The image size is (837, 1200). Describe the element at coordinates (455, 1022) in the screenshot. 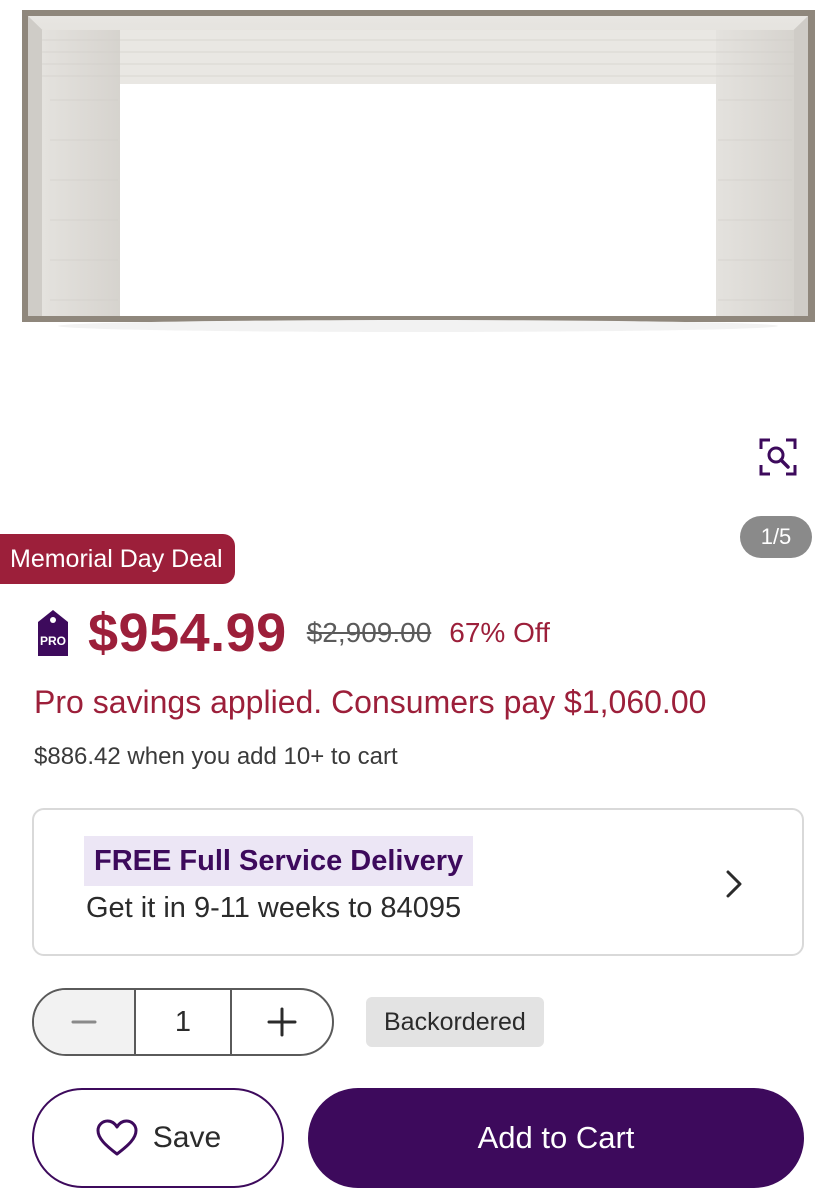

I see `status-badge: Backordered` at that location.